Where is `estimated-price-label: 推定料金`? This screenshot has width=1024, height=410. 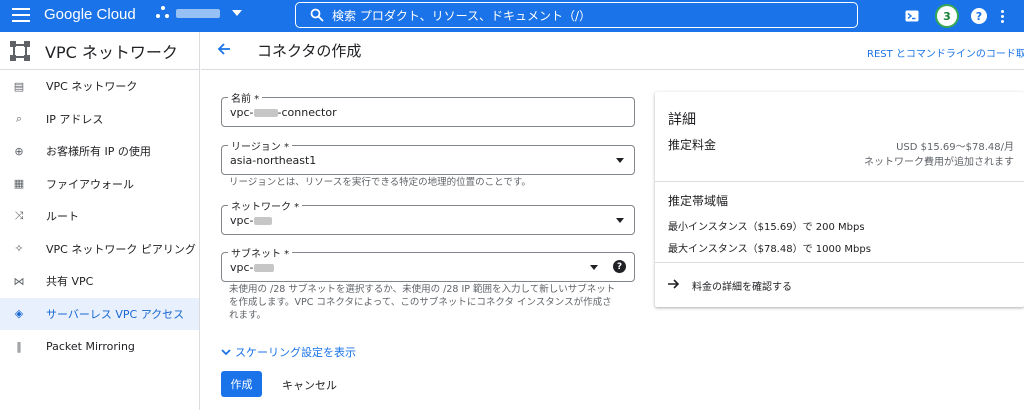 estimated-price-label: 推定料金 is located at coordinates (692, 145).